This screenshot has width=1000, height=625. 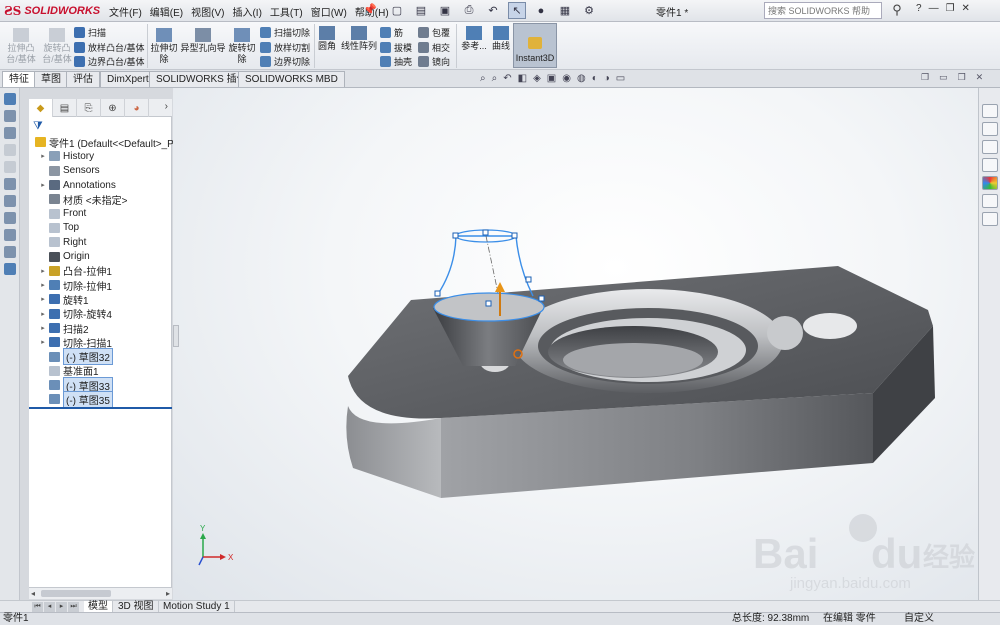 What do you see at coordinates (100, 271) in the screenshot?
I see `tree-item: ▸ 凸台-拉伸1` at bounding box center [100, 271].